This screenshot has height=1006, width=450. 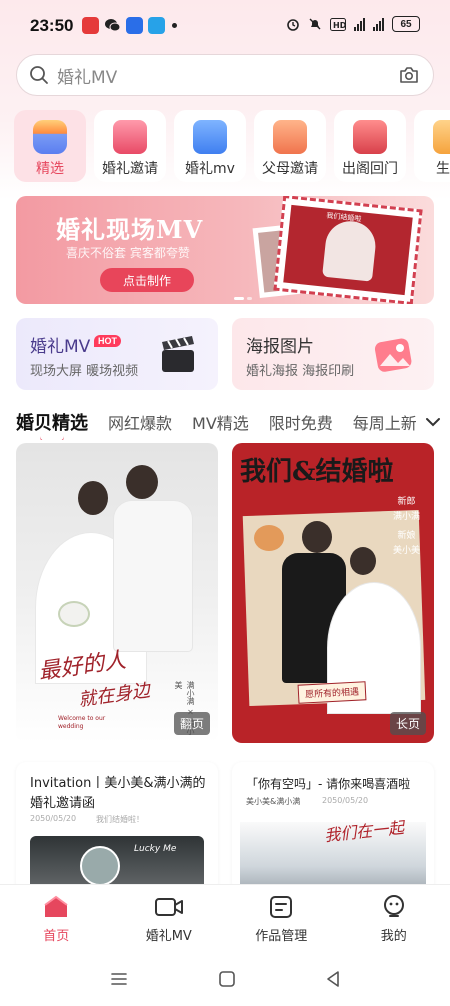 I want to click on category-parents-invite: 父母邀请, so click(x=290, y=146).